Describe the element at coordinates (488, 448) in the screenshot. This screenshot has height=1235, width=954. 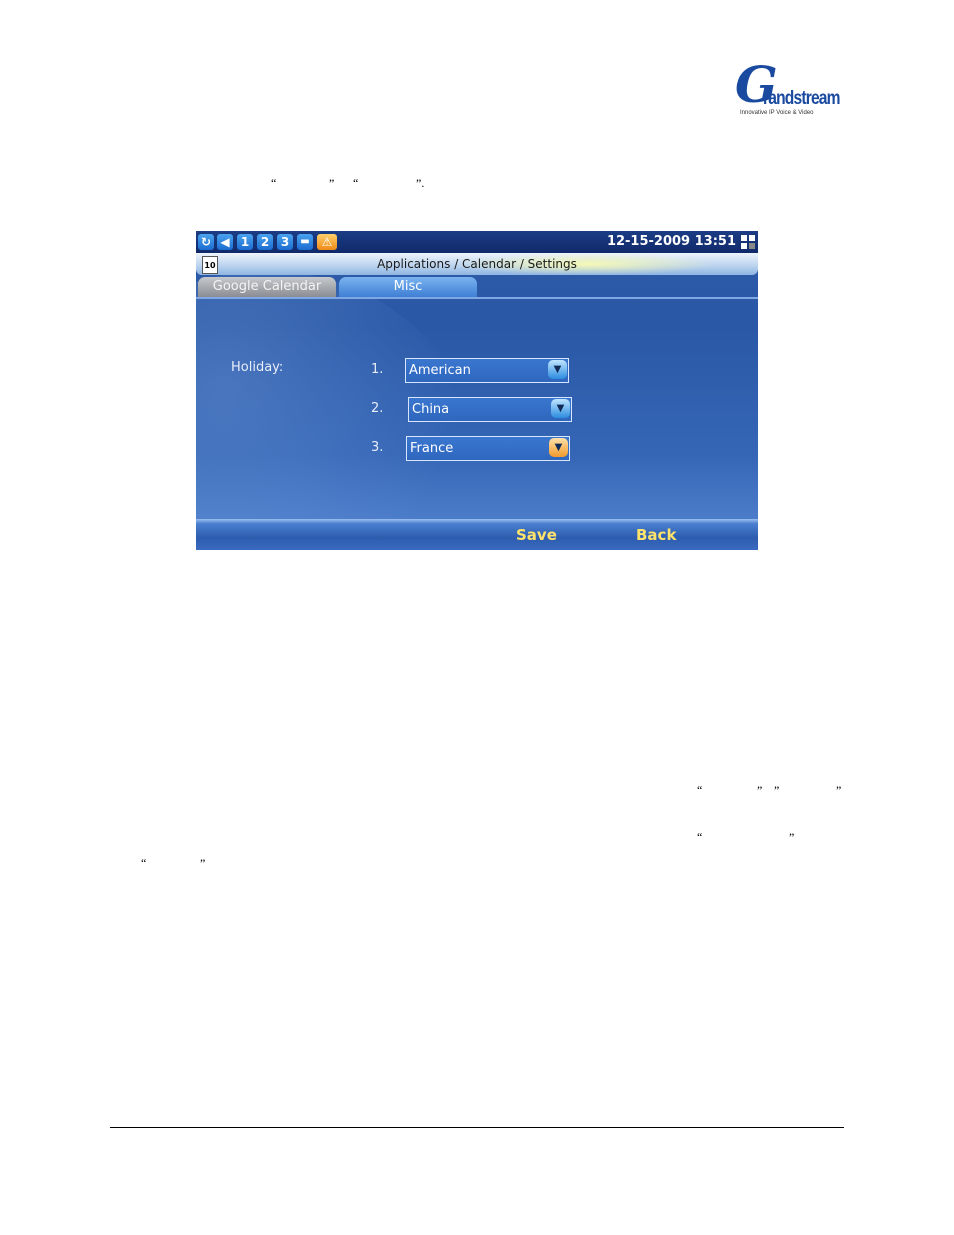
I see `holiday-select-3: France ▼` at that location.